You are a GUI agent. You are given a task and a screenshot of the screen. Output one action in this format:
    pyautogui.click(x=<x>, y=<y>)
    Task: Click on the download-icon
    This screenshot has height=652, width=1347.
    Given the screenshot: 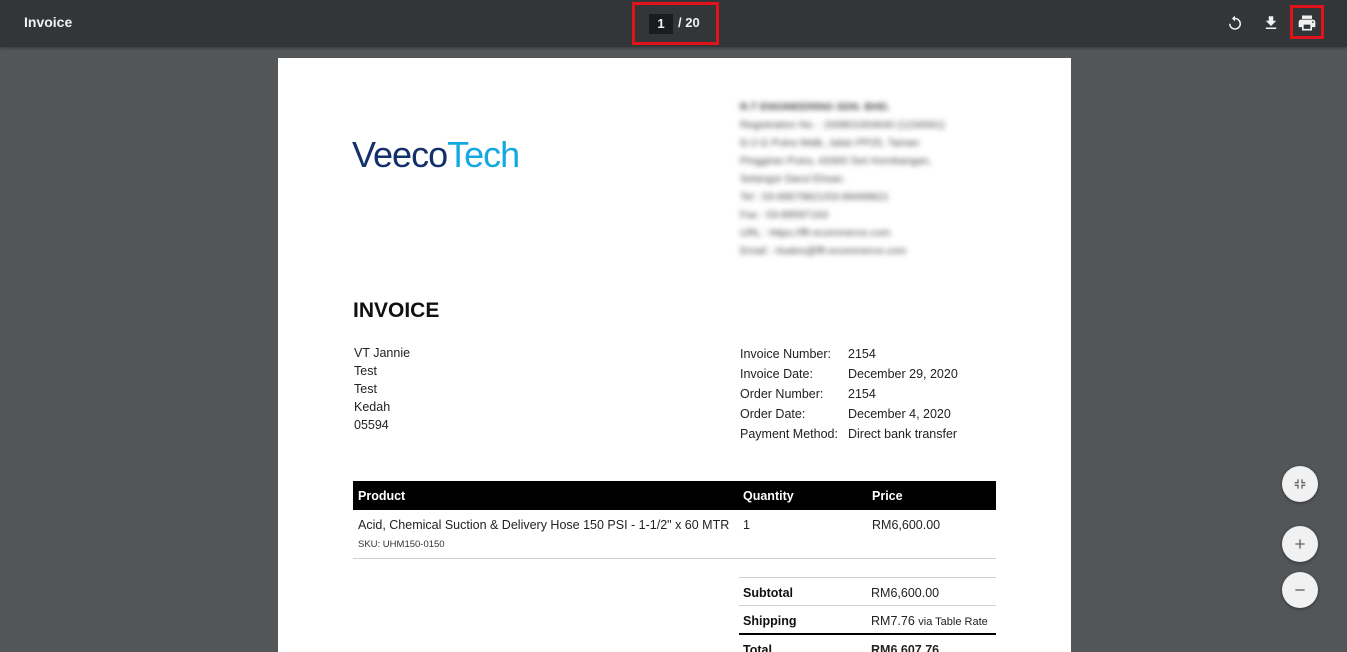 What is the action you would take?
    pyautogui.click(x=1271, y=22)
    